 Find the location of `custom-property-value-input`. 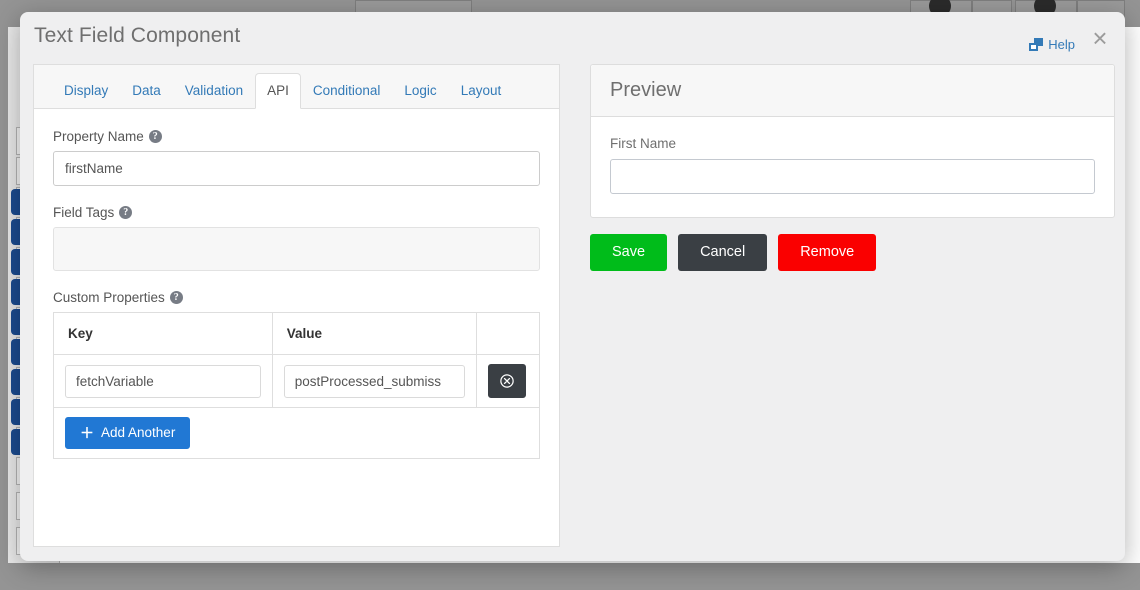

custom-property-value-input is located at coordinates (374, 381).